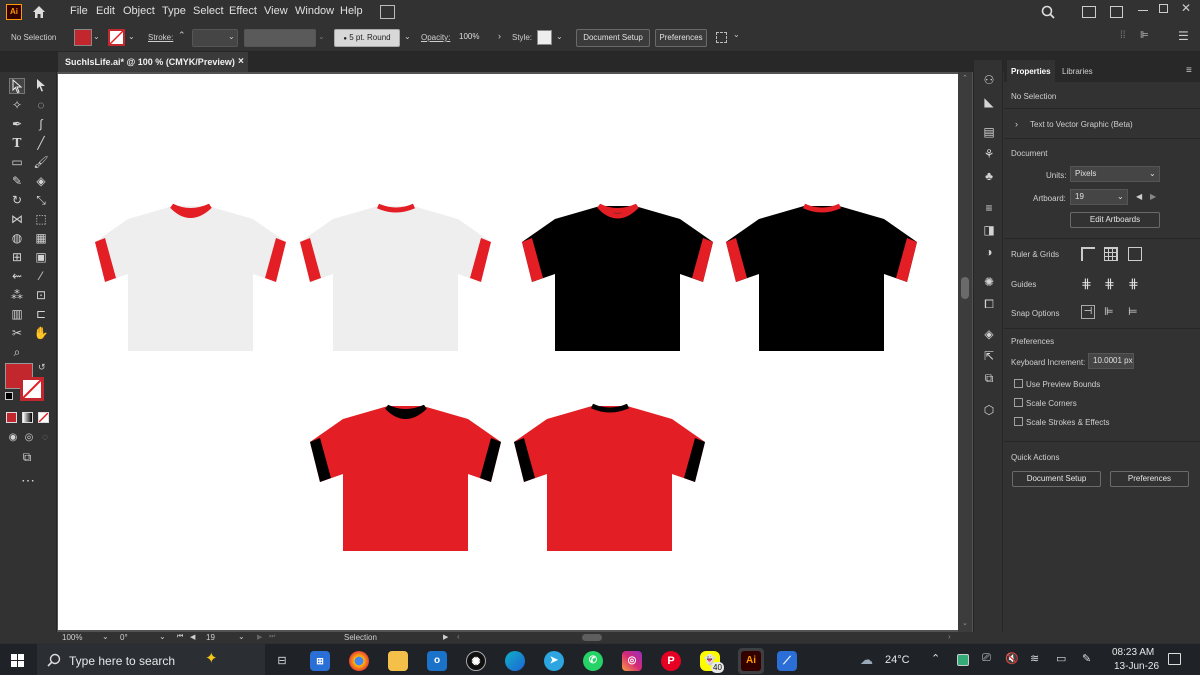  What do you see at coordinates (1086, 284) in the screenshot?
I see `show-guides-icon: ⋕` at bounding box center [1086, 284].